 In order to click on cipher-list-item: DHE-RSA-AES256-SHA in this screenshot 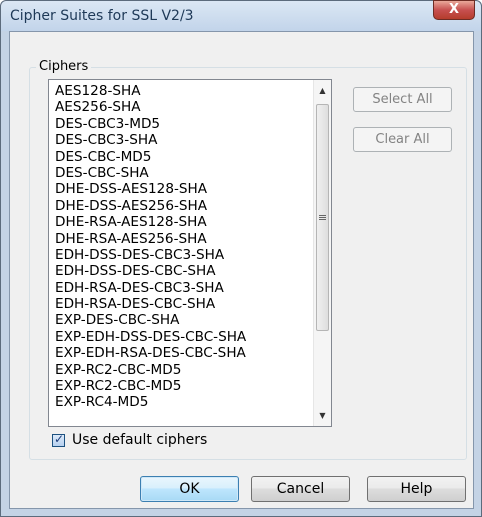, I will do `click(150, 239)`.